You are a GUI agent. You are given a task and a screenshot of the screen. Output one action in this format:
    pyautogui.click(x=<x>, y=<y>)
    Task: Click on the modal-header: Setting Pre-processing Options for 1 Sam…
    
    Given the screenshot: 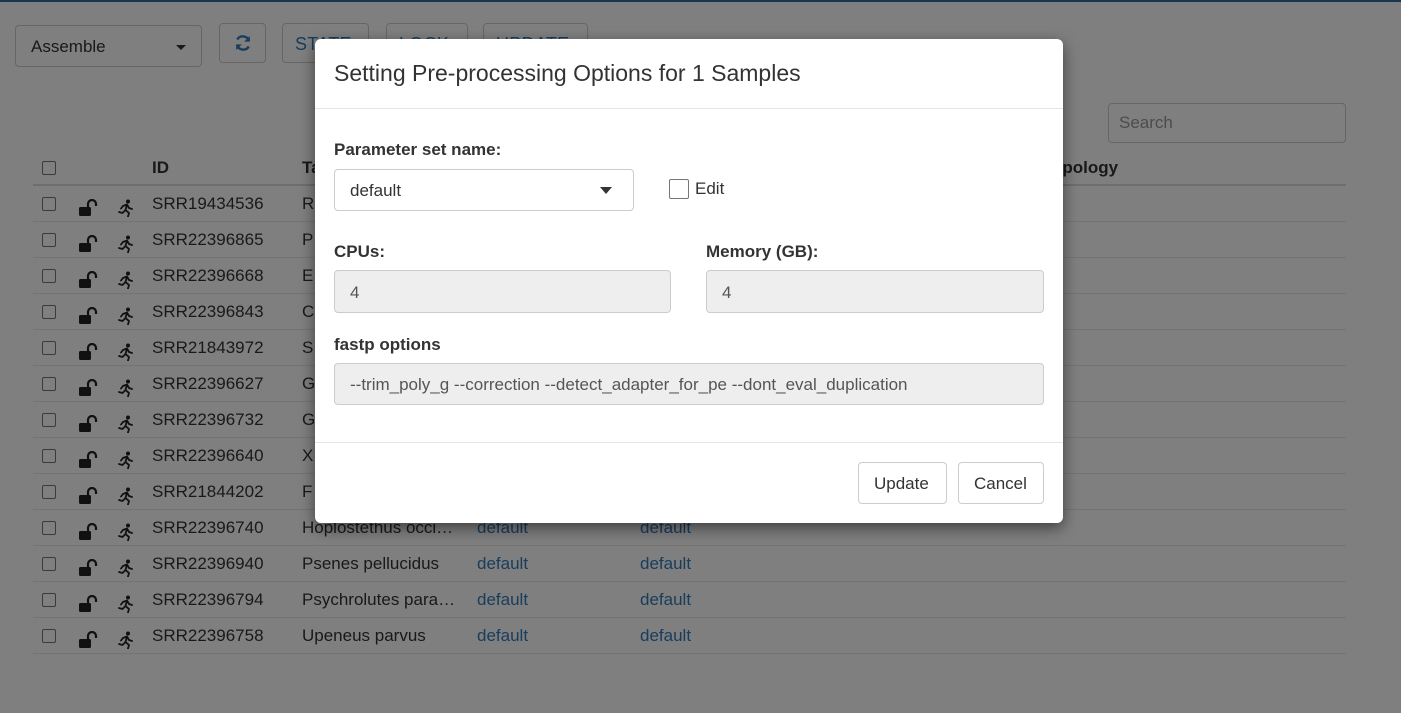 What is the action you would take?
    pyautogui.click(x=689, y=74)
    